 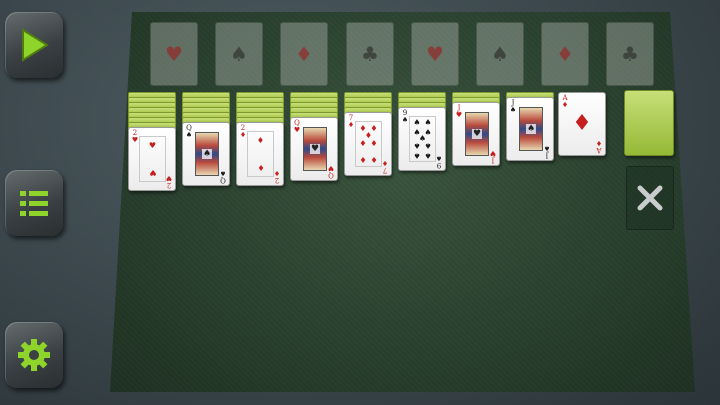 I want to click on settings-button, so click(x=34, y=355).